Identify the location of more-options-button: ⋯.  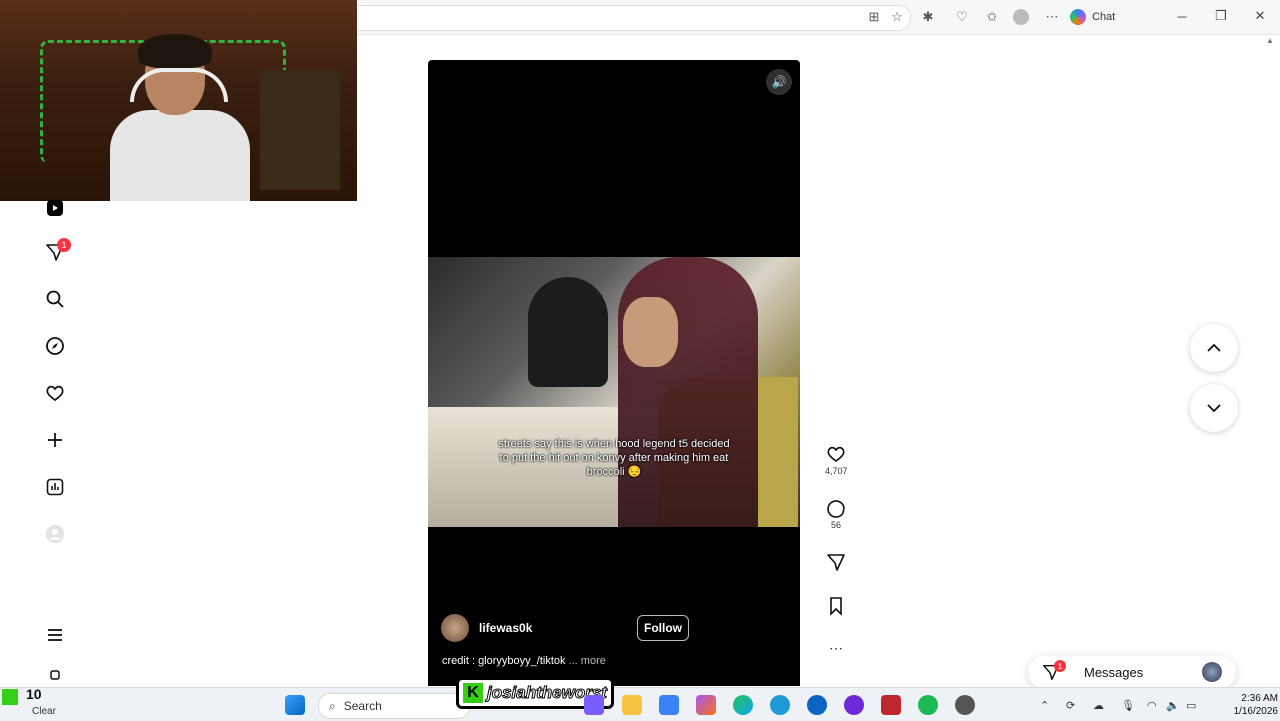
(836, 648).